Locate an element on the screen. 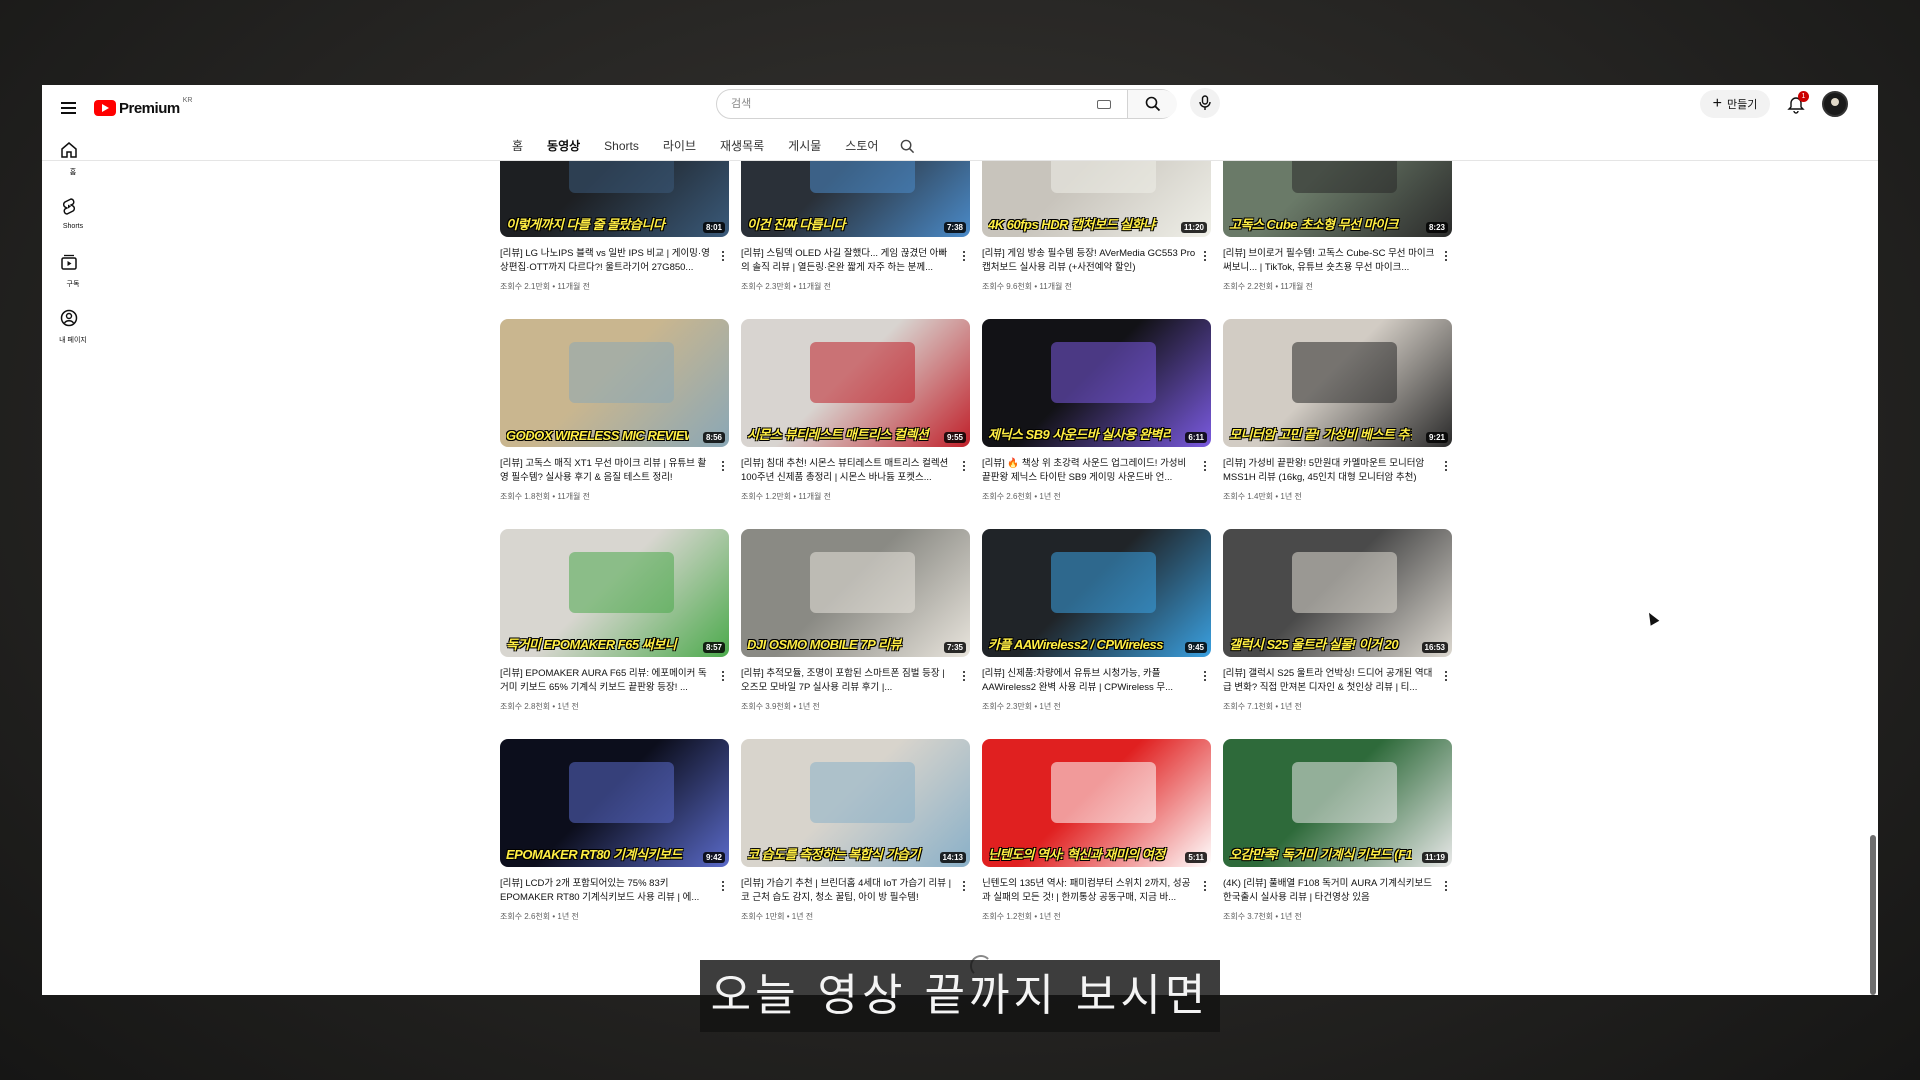 Image resolution: width=1920 pixels, height=1080 pixels. tab-live: 라이브 is located at coordinates (679, 146).